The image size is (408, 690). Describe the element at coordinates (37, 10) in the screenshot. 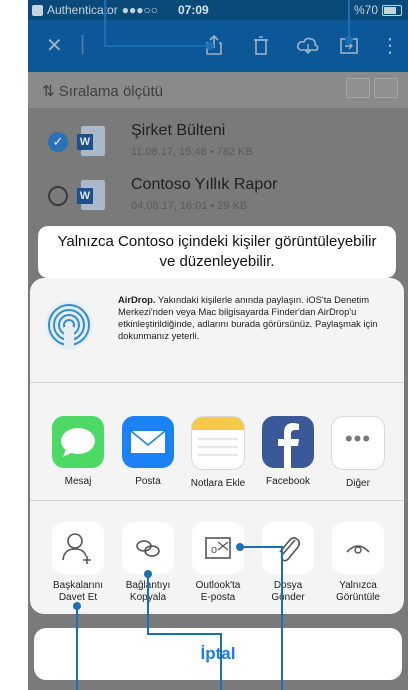

I see `back-to-app-icon` at that location.